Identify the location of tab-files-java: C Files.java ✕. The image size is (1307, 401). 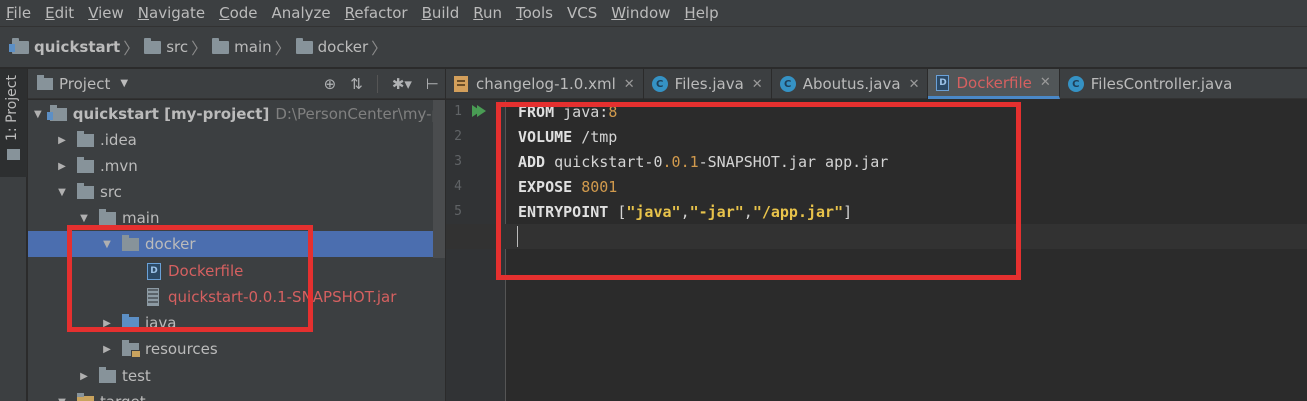
(708, 84).